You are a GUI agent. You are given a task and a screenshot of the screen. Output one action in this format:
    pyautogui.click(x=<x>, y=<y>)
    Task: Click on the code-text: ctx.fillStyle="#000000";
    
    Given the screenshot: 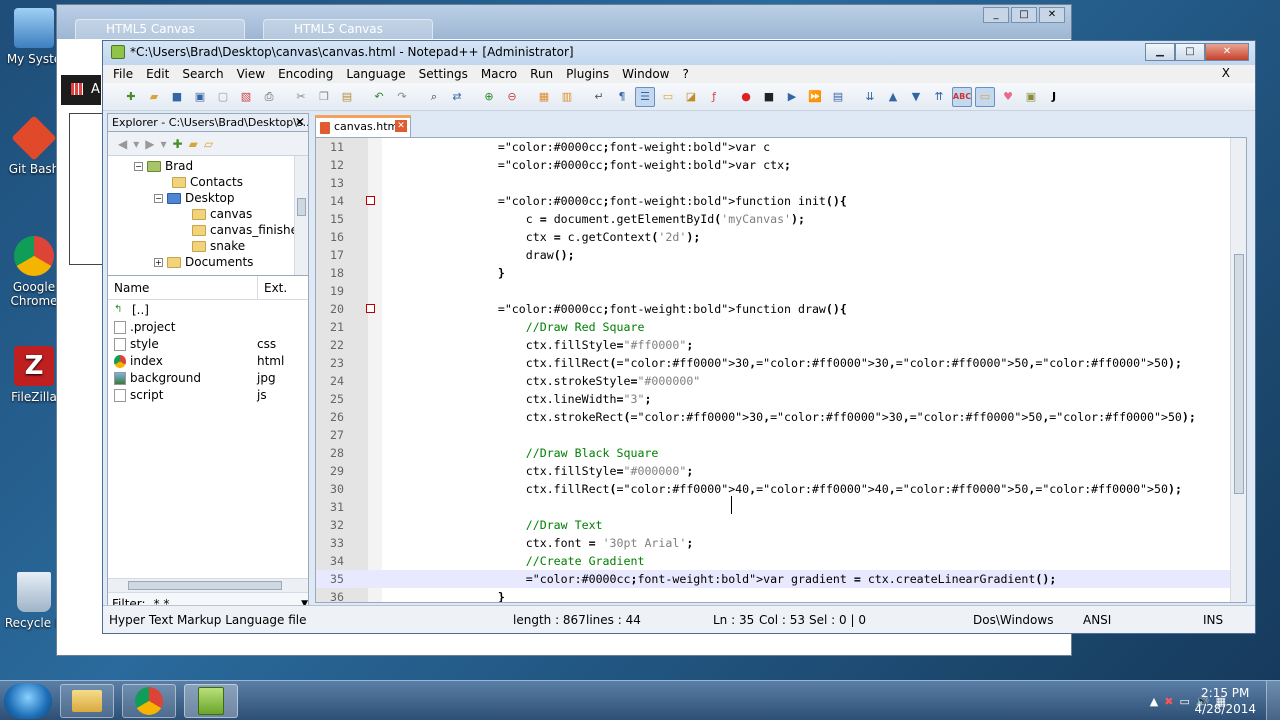 What is the action you would take?
    pyautogui.click(x=568, y=471)
    